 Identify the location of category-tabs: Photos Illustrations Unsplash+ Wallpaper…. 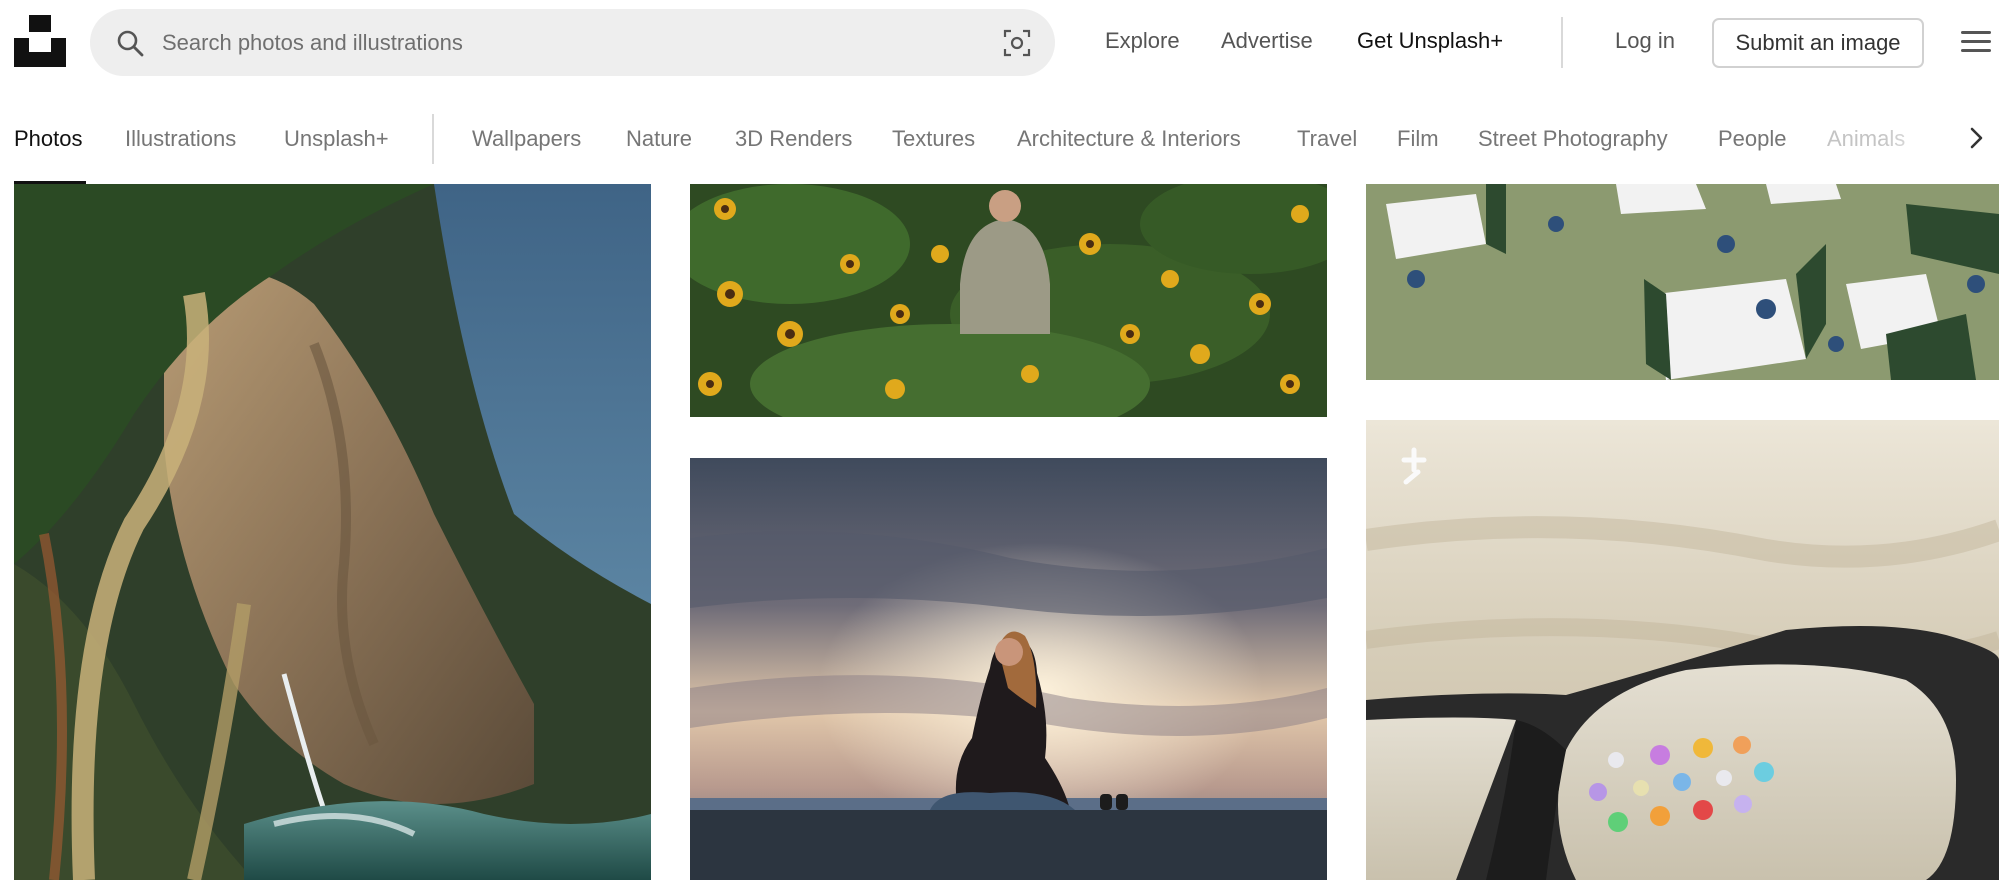
(999, 135).